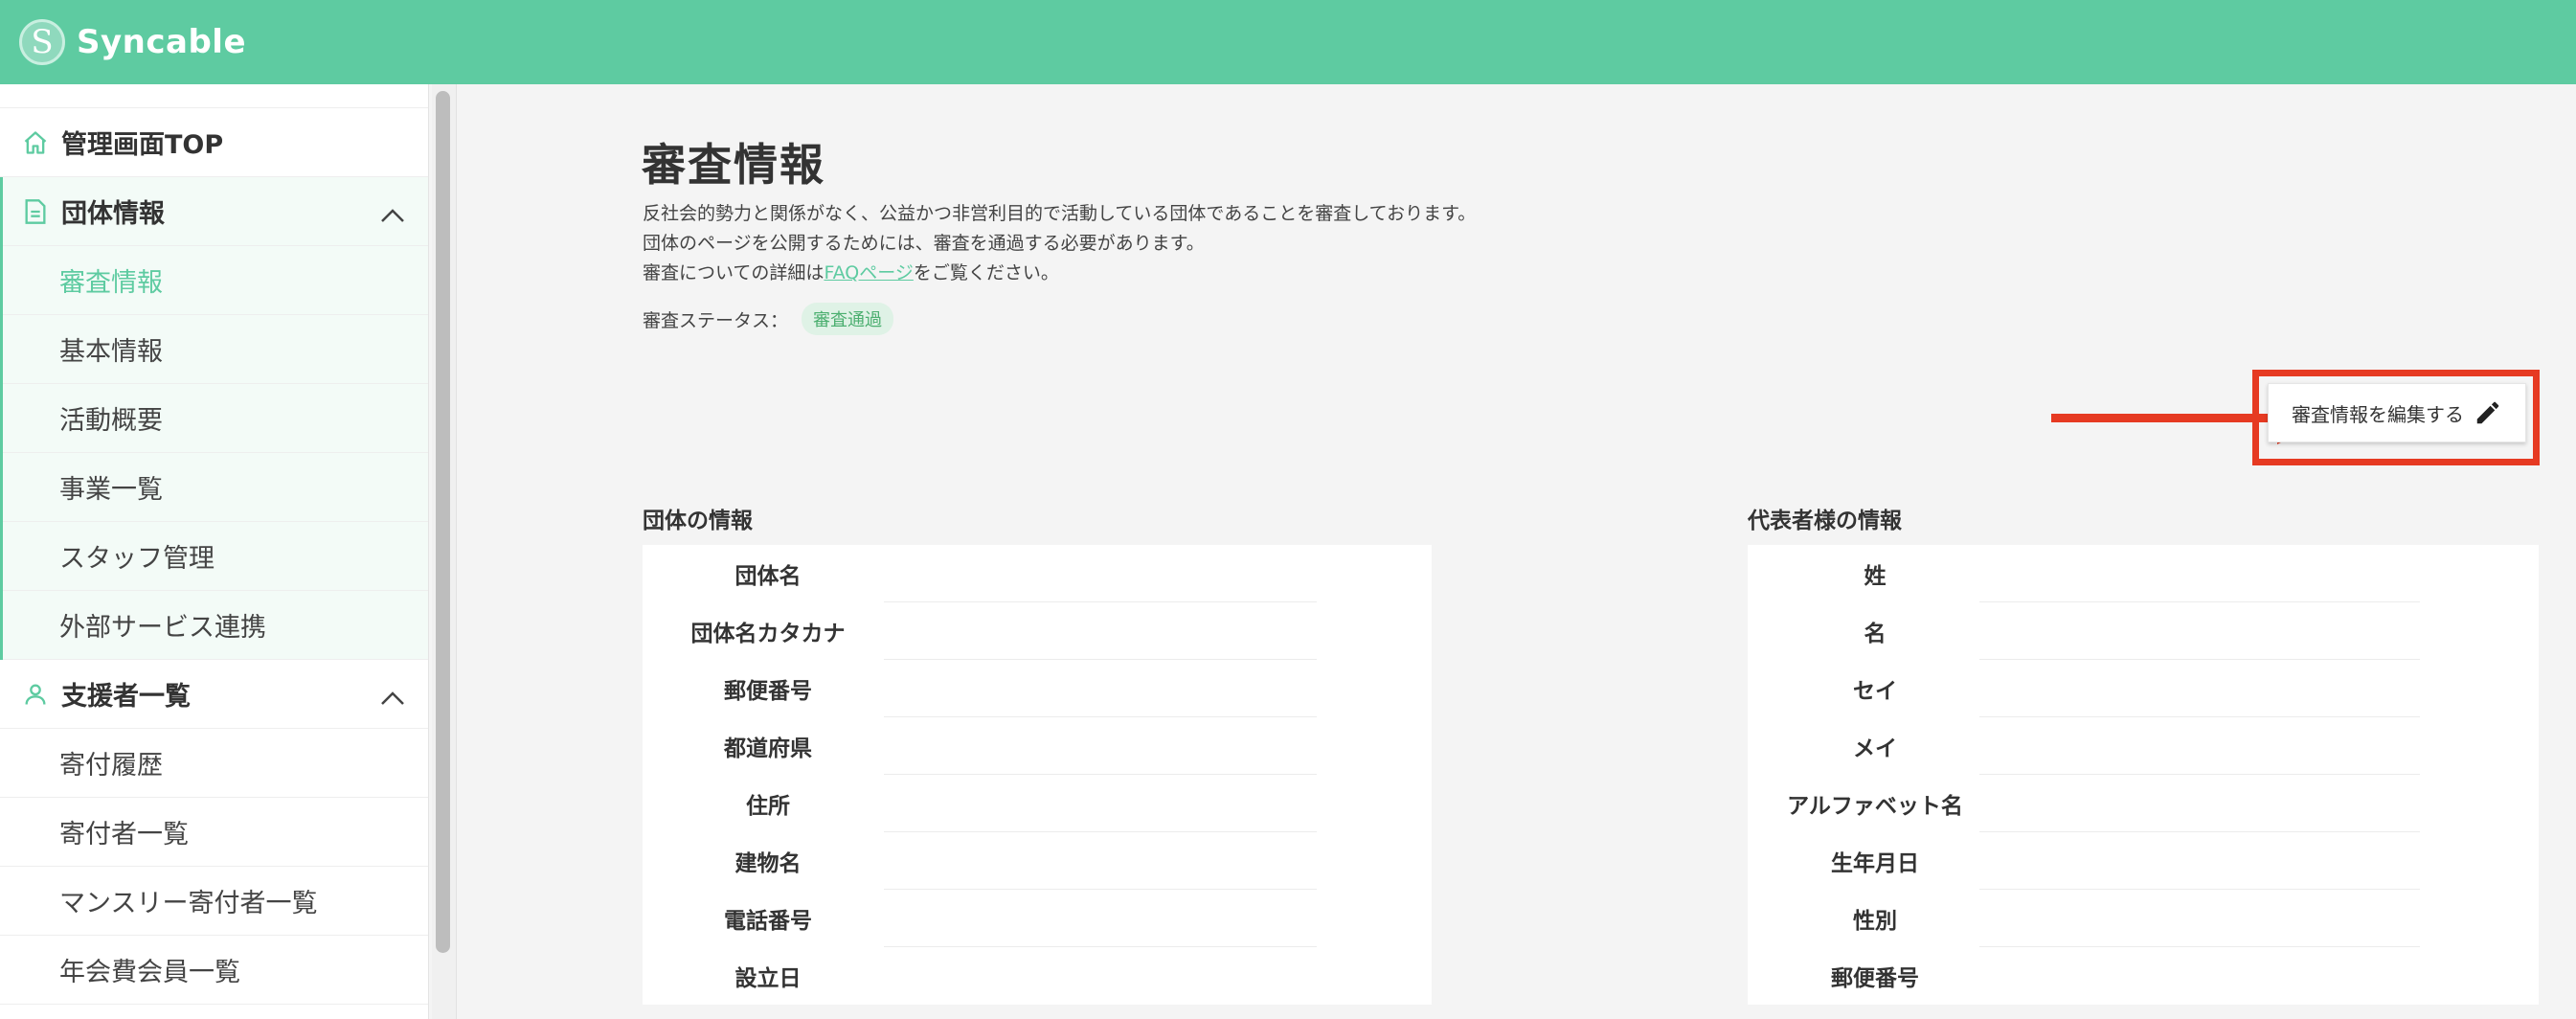 This screenshot has height=1019, width=2576. What do you see at coordinates (215, 488) in the screenshot?
I see `sidebar-item-projects: 事業一覧` at bounding box center [215, 488].